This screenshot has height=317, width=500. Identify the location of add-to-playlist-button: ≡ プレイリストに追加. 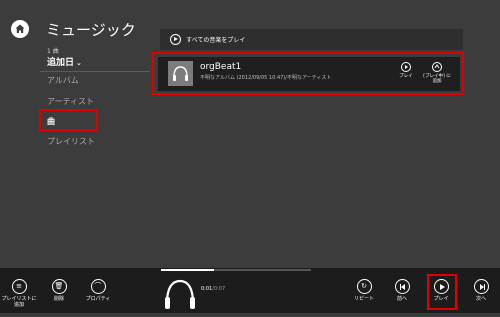
(19, 293).